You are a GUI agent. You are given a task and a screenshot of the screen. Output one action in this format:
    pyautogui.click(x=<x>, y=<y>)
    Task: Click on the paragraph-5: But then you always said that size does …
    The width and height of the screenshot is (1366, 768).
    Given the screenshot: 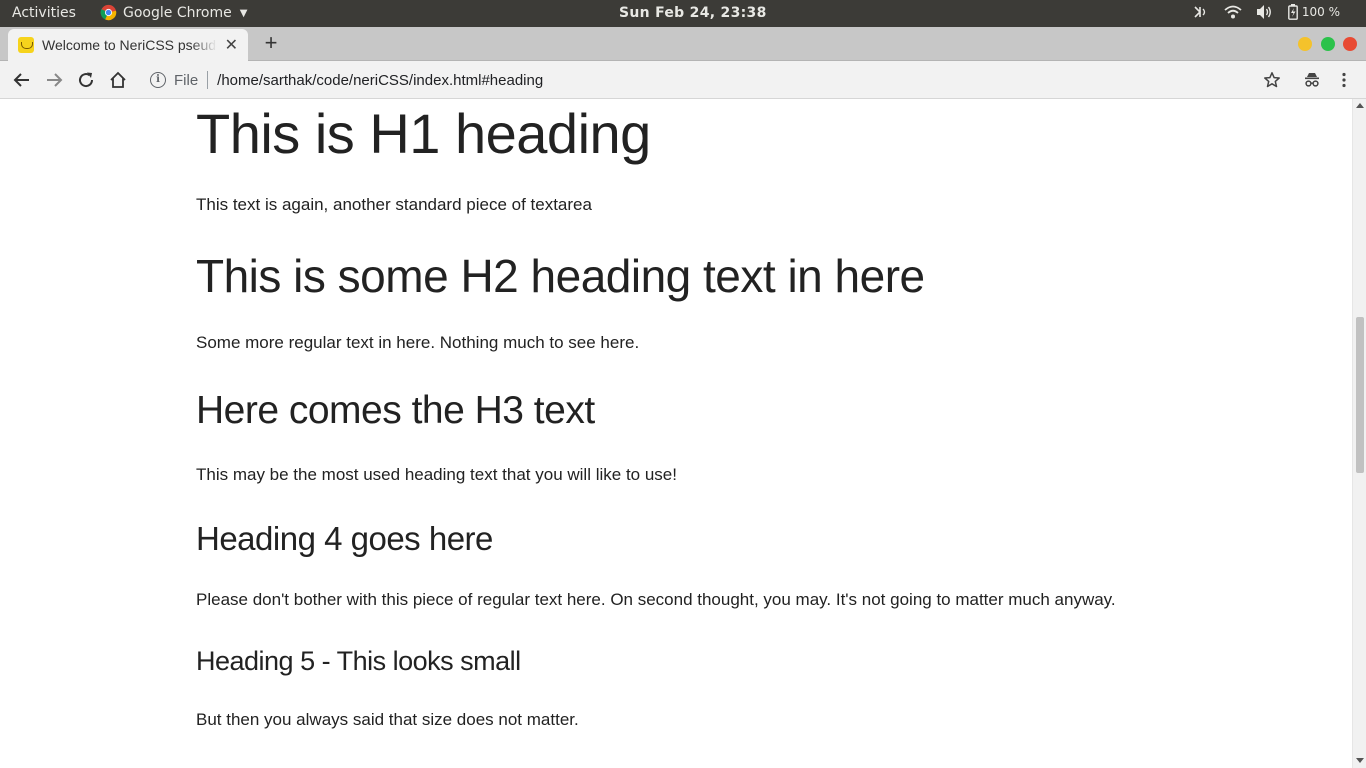 What is the action you would take?
    pyautogui.click(x=387, y=719)
    